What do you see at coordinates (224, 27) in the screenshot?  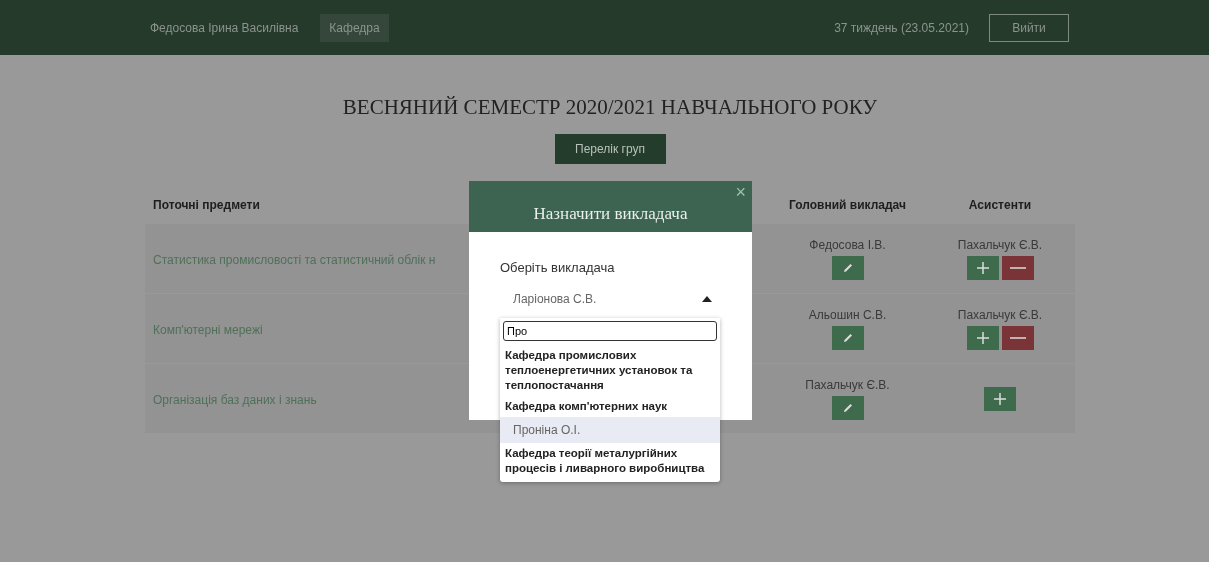 I see `user-name: Федосова Ірина Василівна` at bounding box center [224, 27].